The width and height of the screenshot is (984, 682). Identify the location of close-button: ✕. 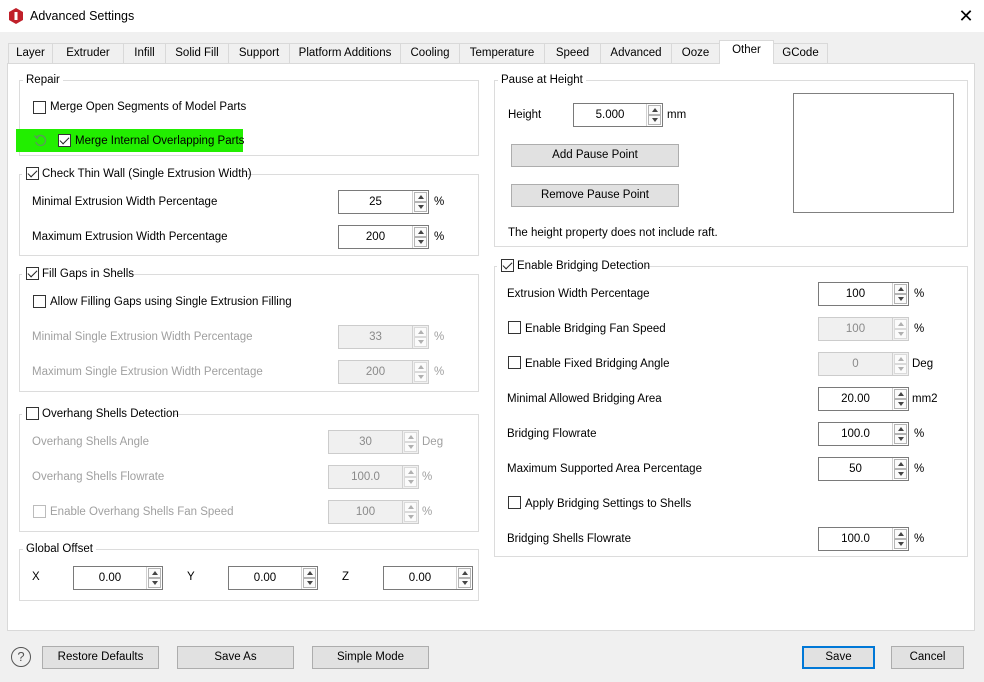
(966, 16).